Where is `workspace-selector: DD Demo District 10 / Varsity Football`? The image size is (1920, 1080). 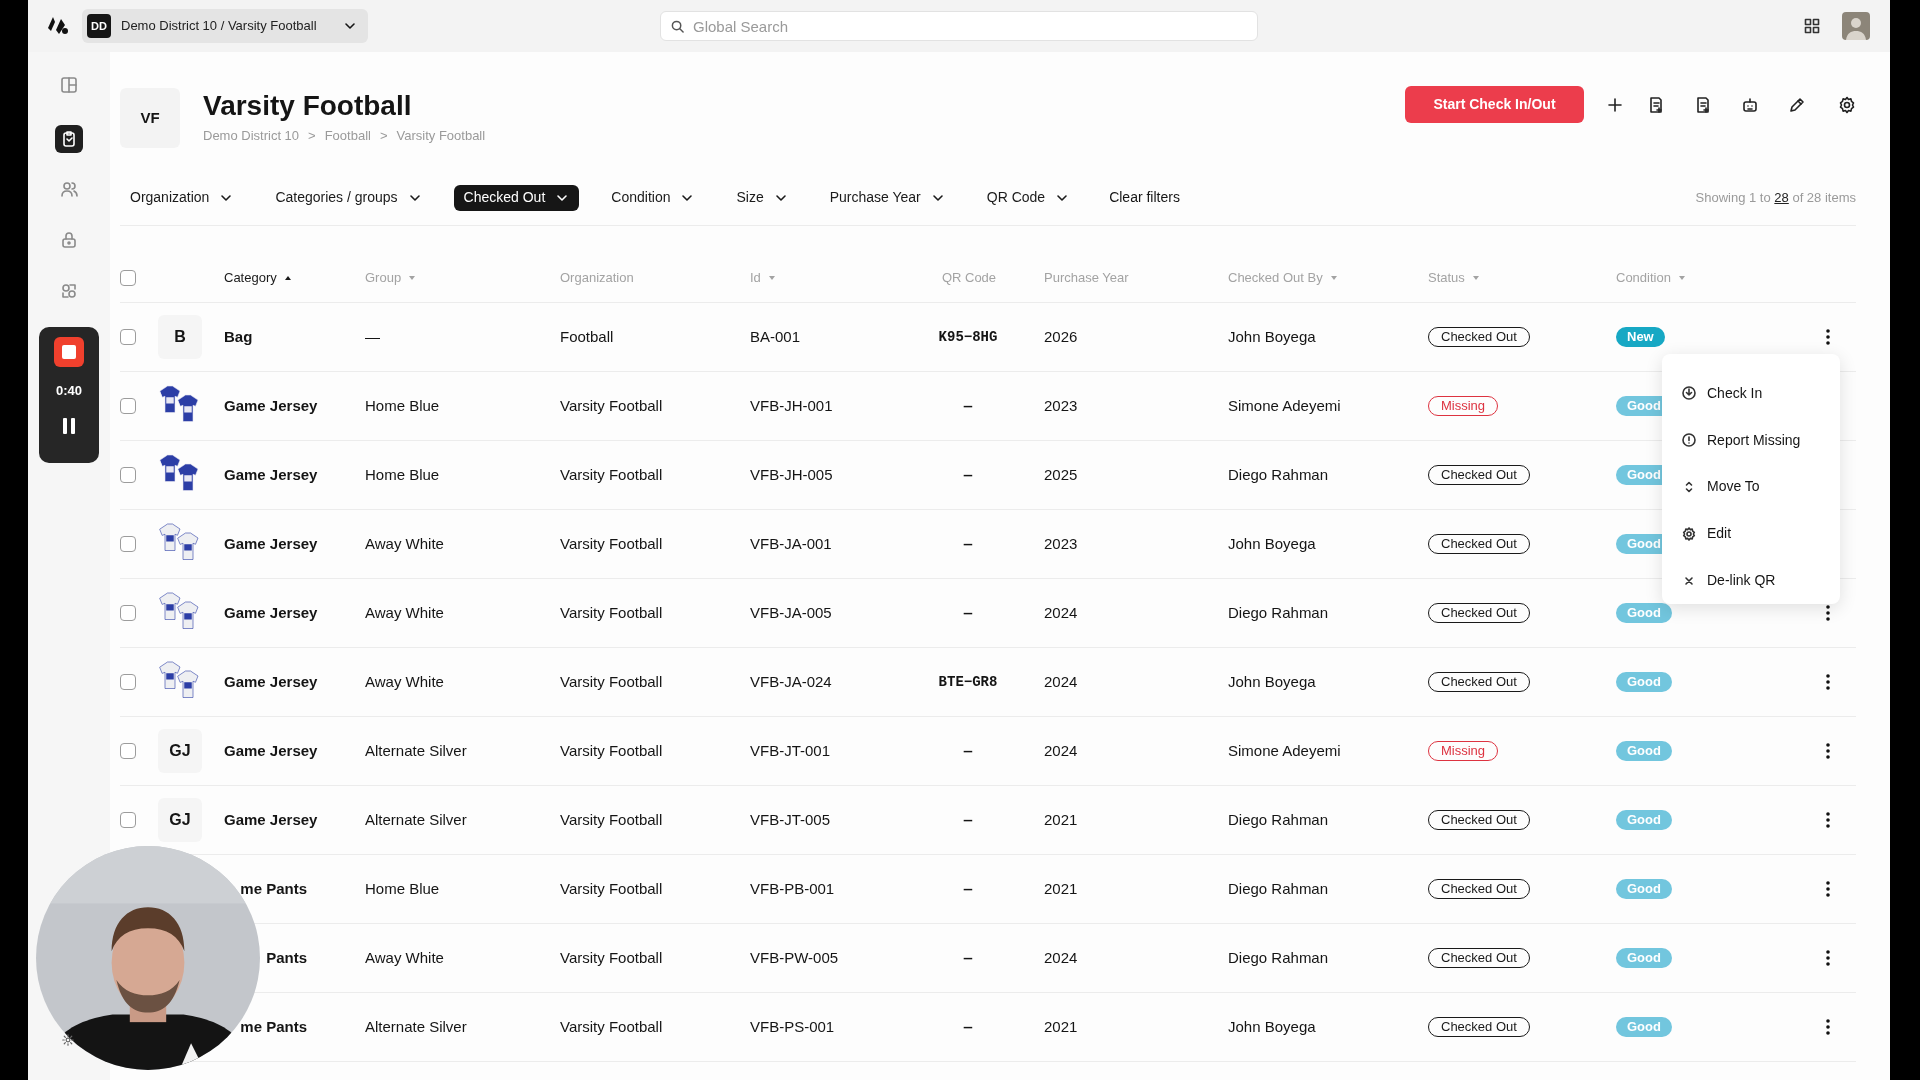 workspace-selector: DD Demo District 10 / Varsity Football is located at coordinates (225, 26).